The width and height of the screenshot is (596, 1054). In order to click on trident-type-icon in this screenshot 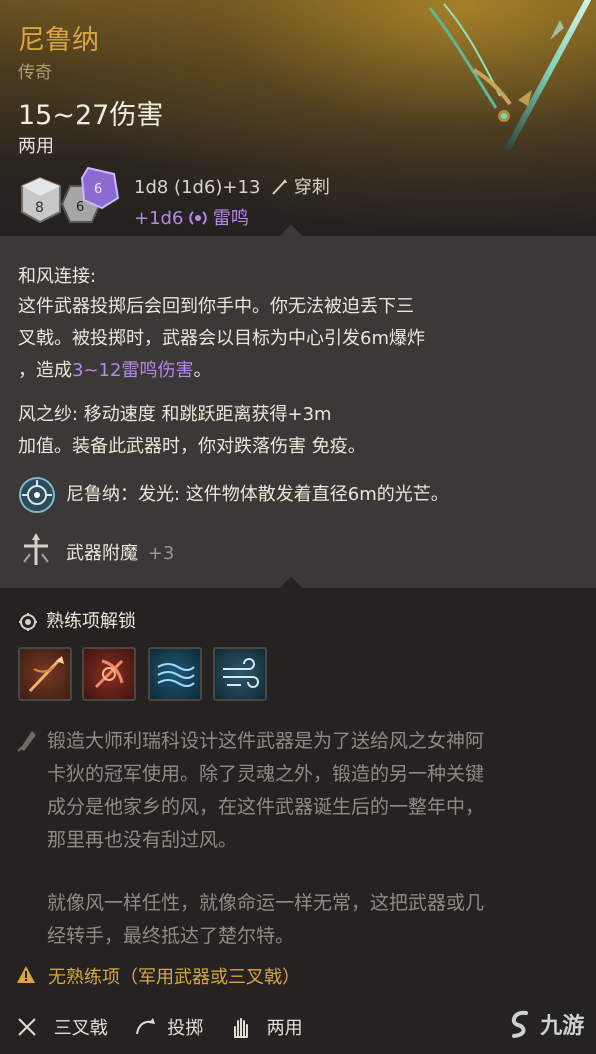, I will do `click(27, 1027)`.